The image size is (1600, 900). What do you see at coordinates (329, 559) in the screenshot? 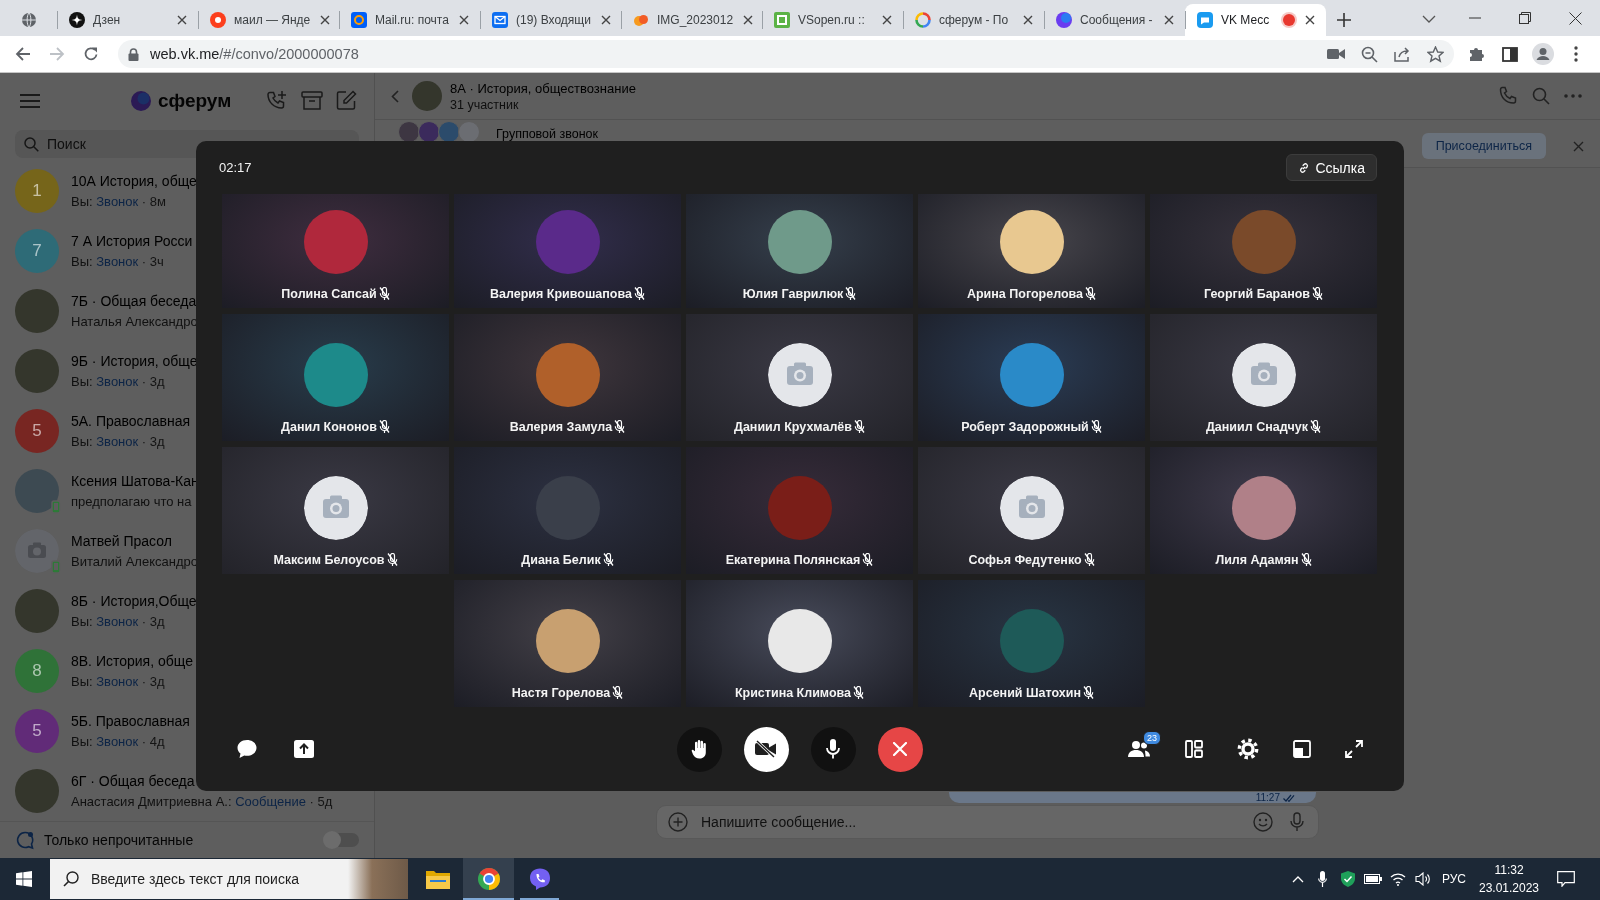
I see `participant-name: Максим Белоусов` at bounding box center [329, 559].